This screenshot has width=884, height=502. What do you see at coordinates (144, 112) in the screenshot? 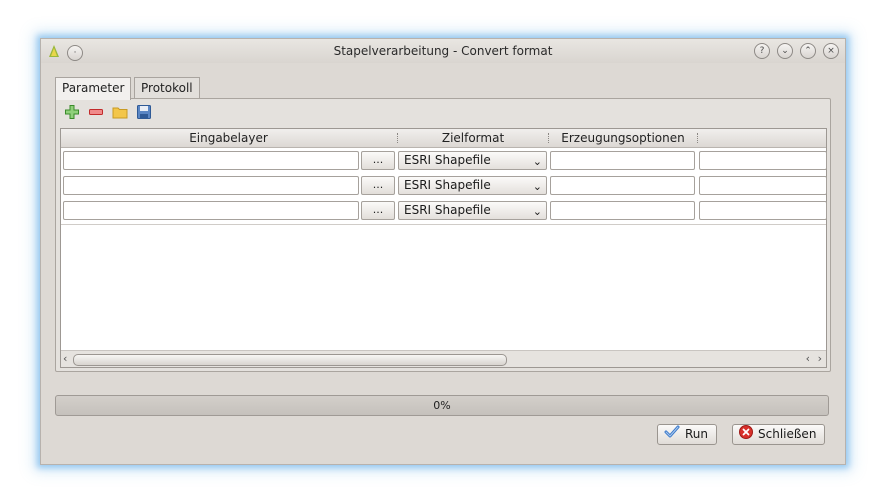
I see `save-icon` at bounding box center [144, 112].